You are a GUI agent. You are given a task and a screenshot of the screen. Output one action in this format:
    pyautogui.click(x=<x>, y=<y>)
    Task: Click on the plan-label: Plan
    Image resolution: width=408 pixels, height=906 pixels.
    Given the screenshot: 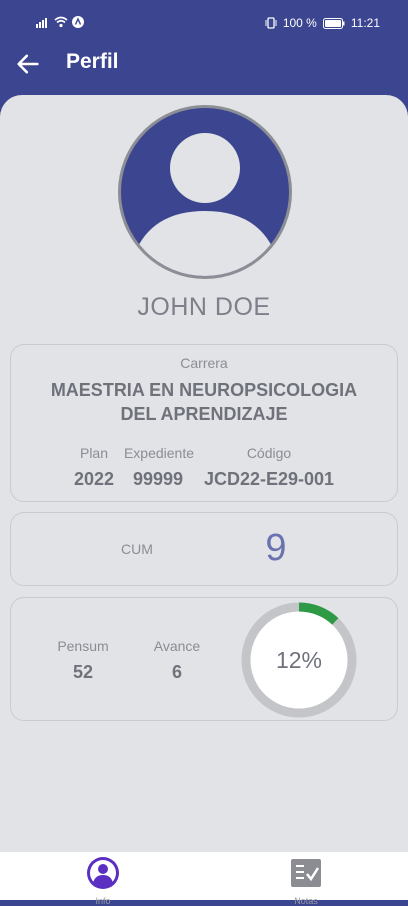 What is the action you would take?
    pyautogui.click(x=94, y=453)
    